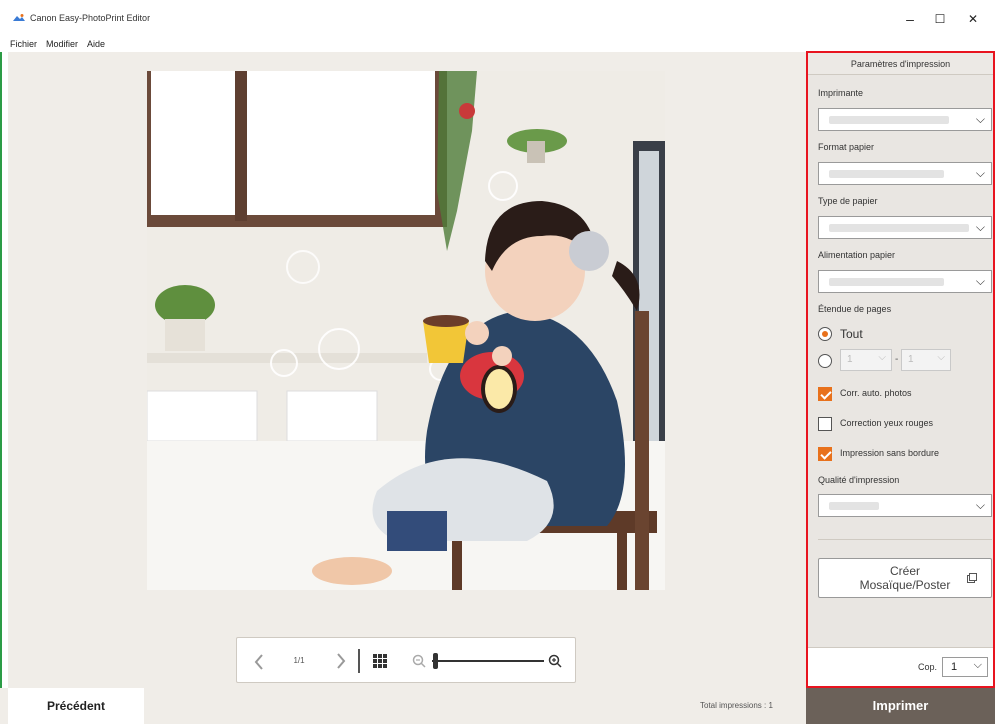 This screenshot has width=995, height=724. I want to click on paper-source-select: ⌵, so click(905, 281).